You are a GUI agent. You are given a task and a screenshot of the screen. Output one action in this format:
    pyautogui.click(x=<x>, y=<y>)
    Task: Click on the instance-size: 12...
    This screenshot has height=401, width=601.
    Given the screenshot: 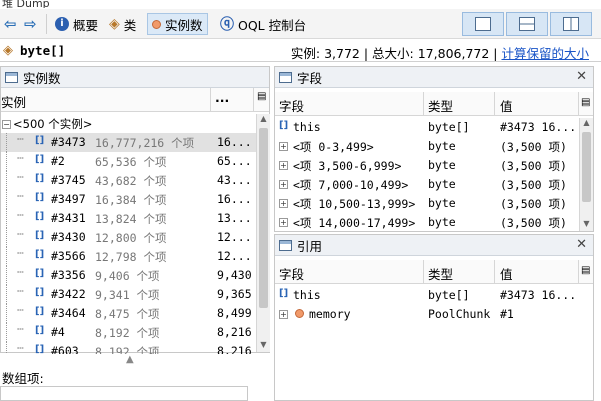 What is the action you would take?
    pyautogui.click(x=234, y=256)
    